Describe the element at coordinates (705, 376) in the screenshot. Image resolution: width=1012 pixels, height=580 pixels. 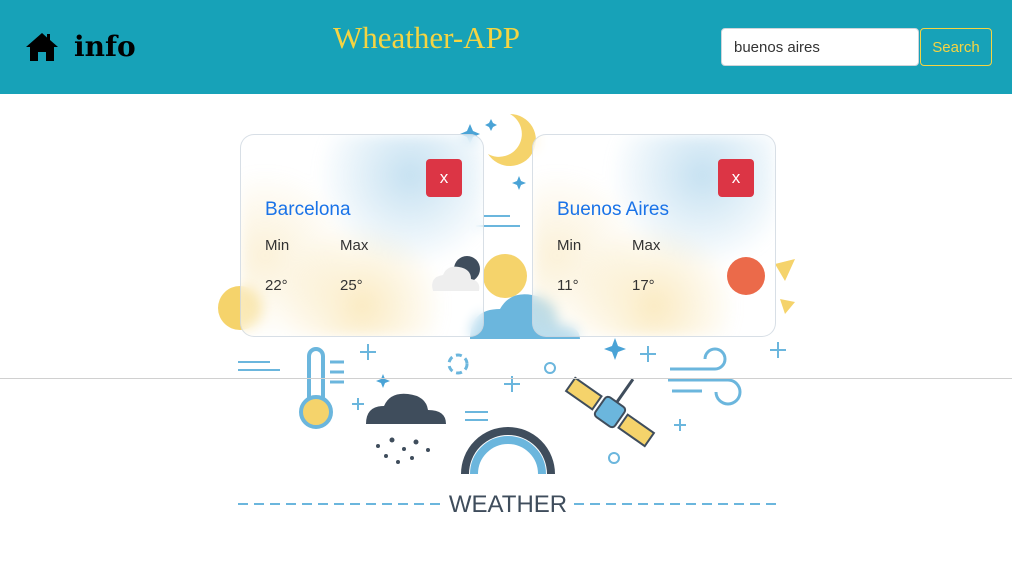
I see `wind-icon` at that location.